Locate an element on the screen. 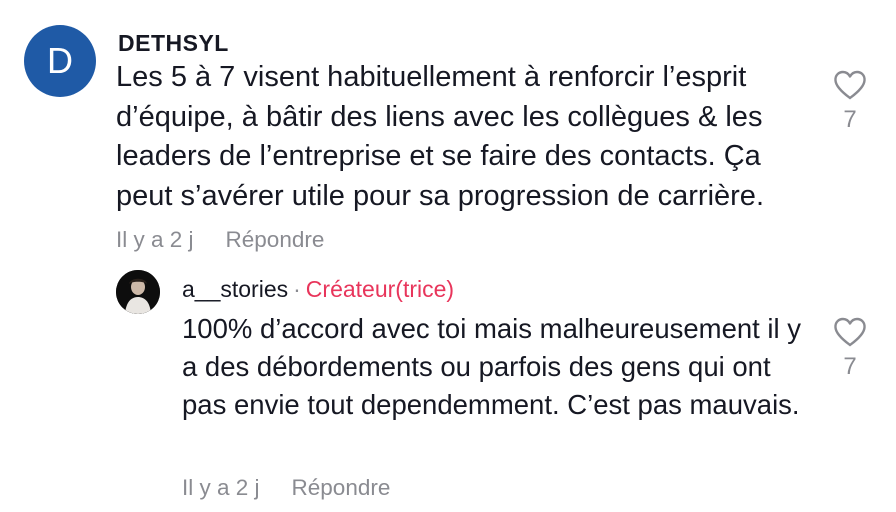 This screenshot has height=512, width=896. reply-button: Répondre is located at coordinates (275, 239).